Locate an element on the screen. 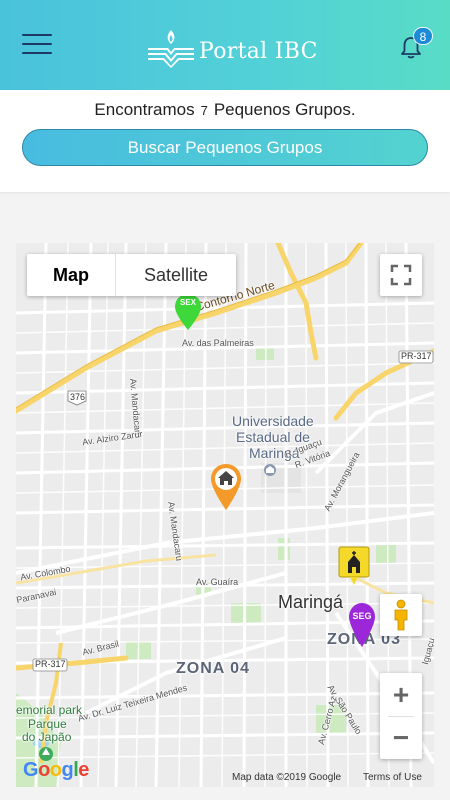 The height and width of the screenshot is (800, 450). map-label-university-1: Universidade is located at coordinates (273, 421).